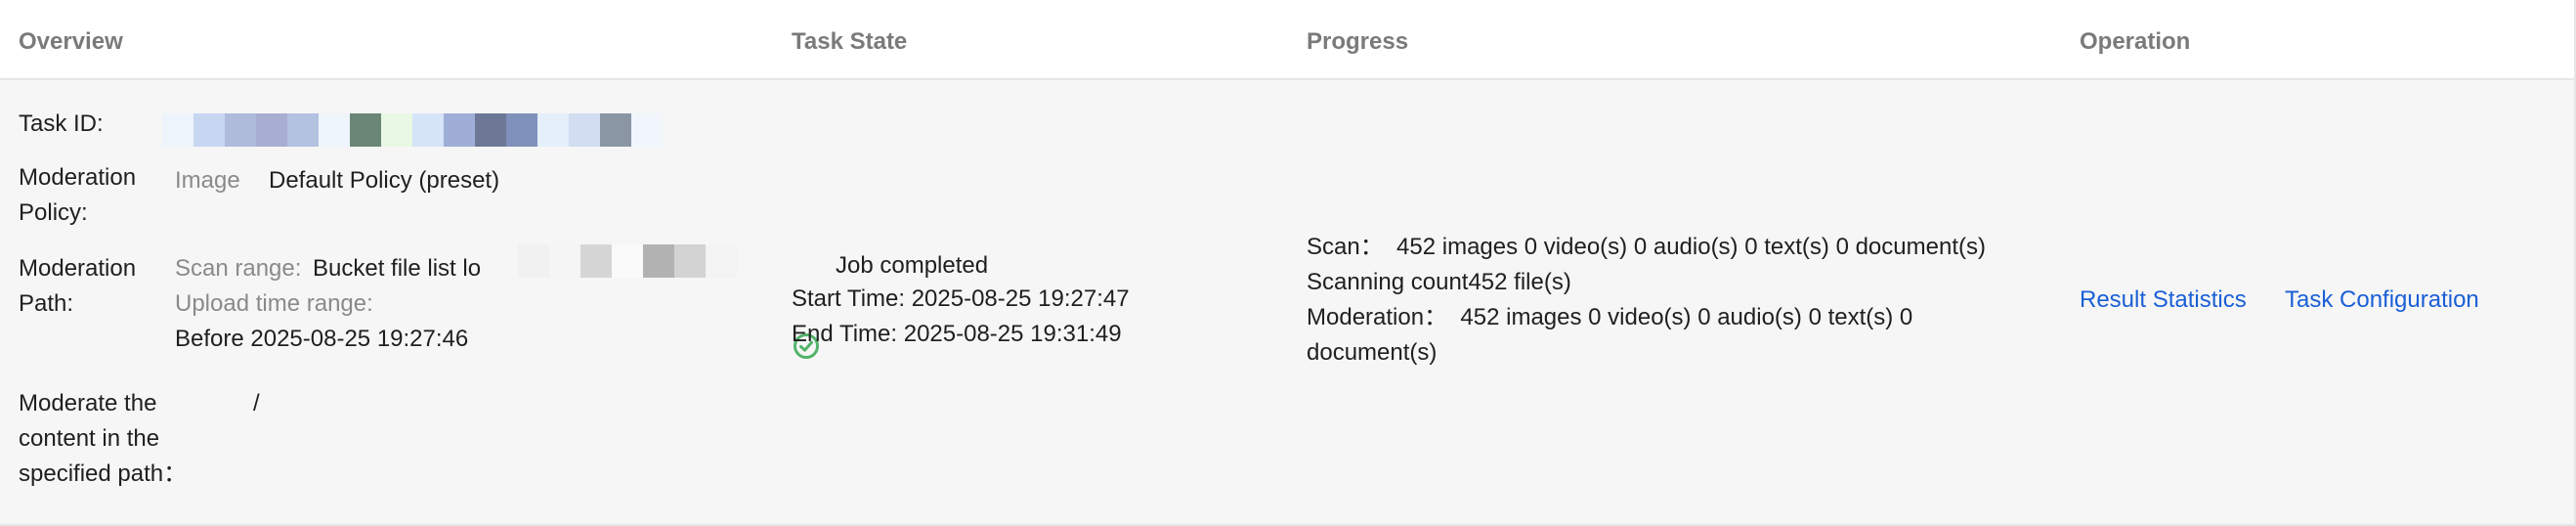 The height and width of the screenshot is (526, 2576). I want to click on scanning-count: Scanning count452 file(s), so click(1439, 282).